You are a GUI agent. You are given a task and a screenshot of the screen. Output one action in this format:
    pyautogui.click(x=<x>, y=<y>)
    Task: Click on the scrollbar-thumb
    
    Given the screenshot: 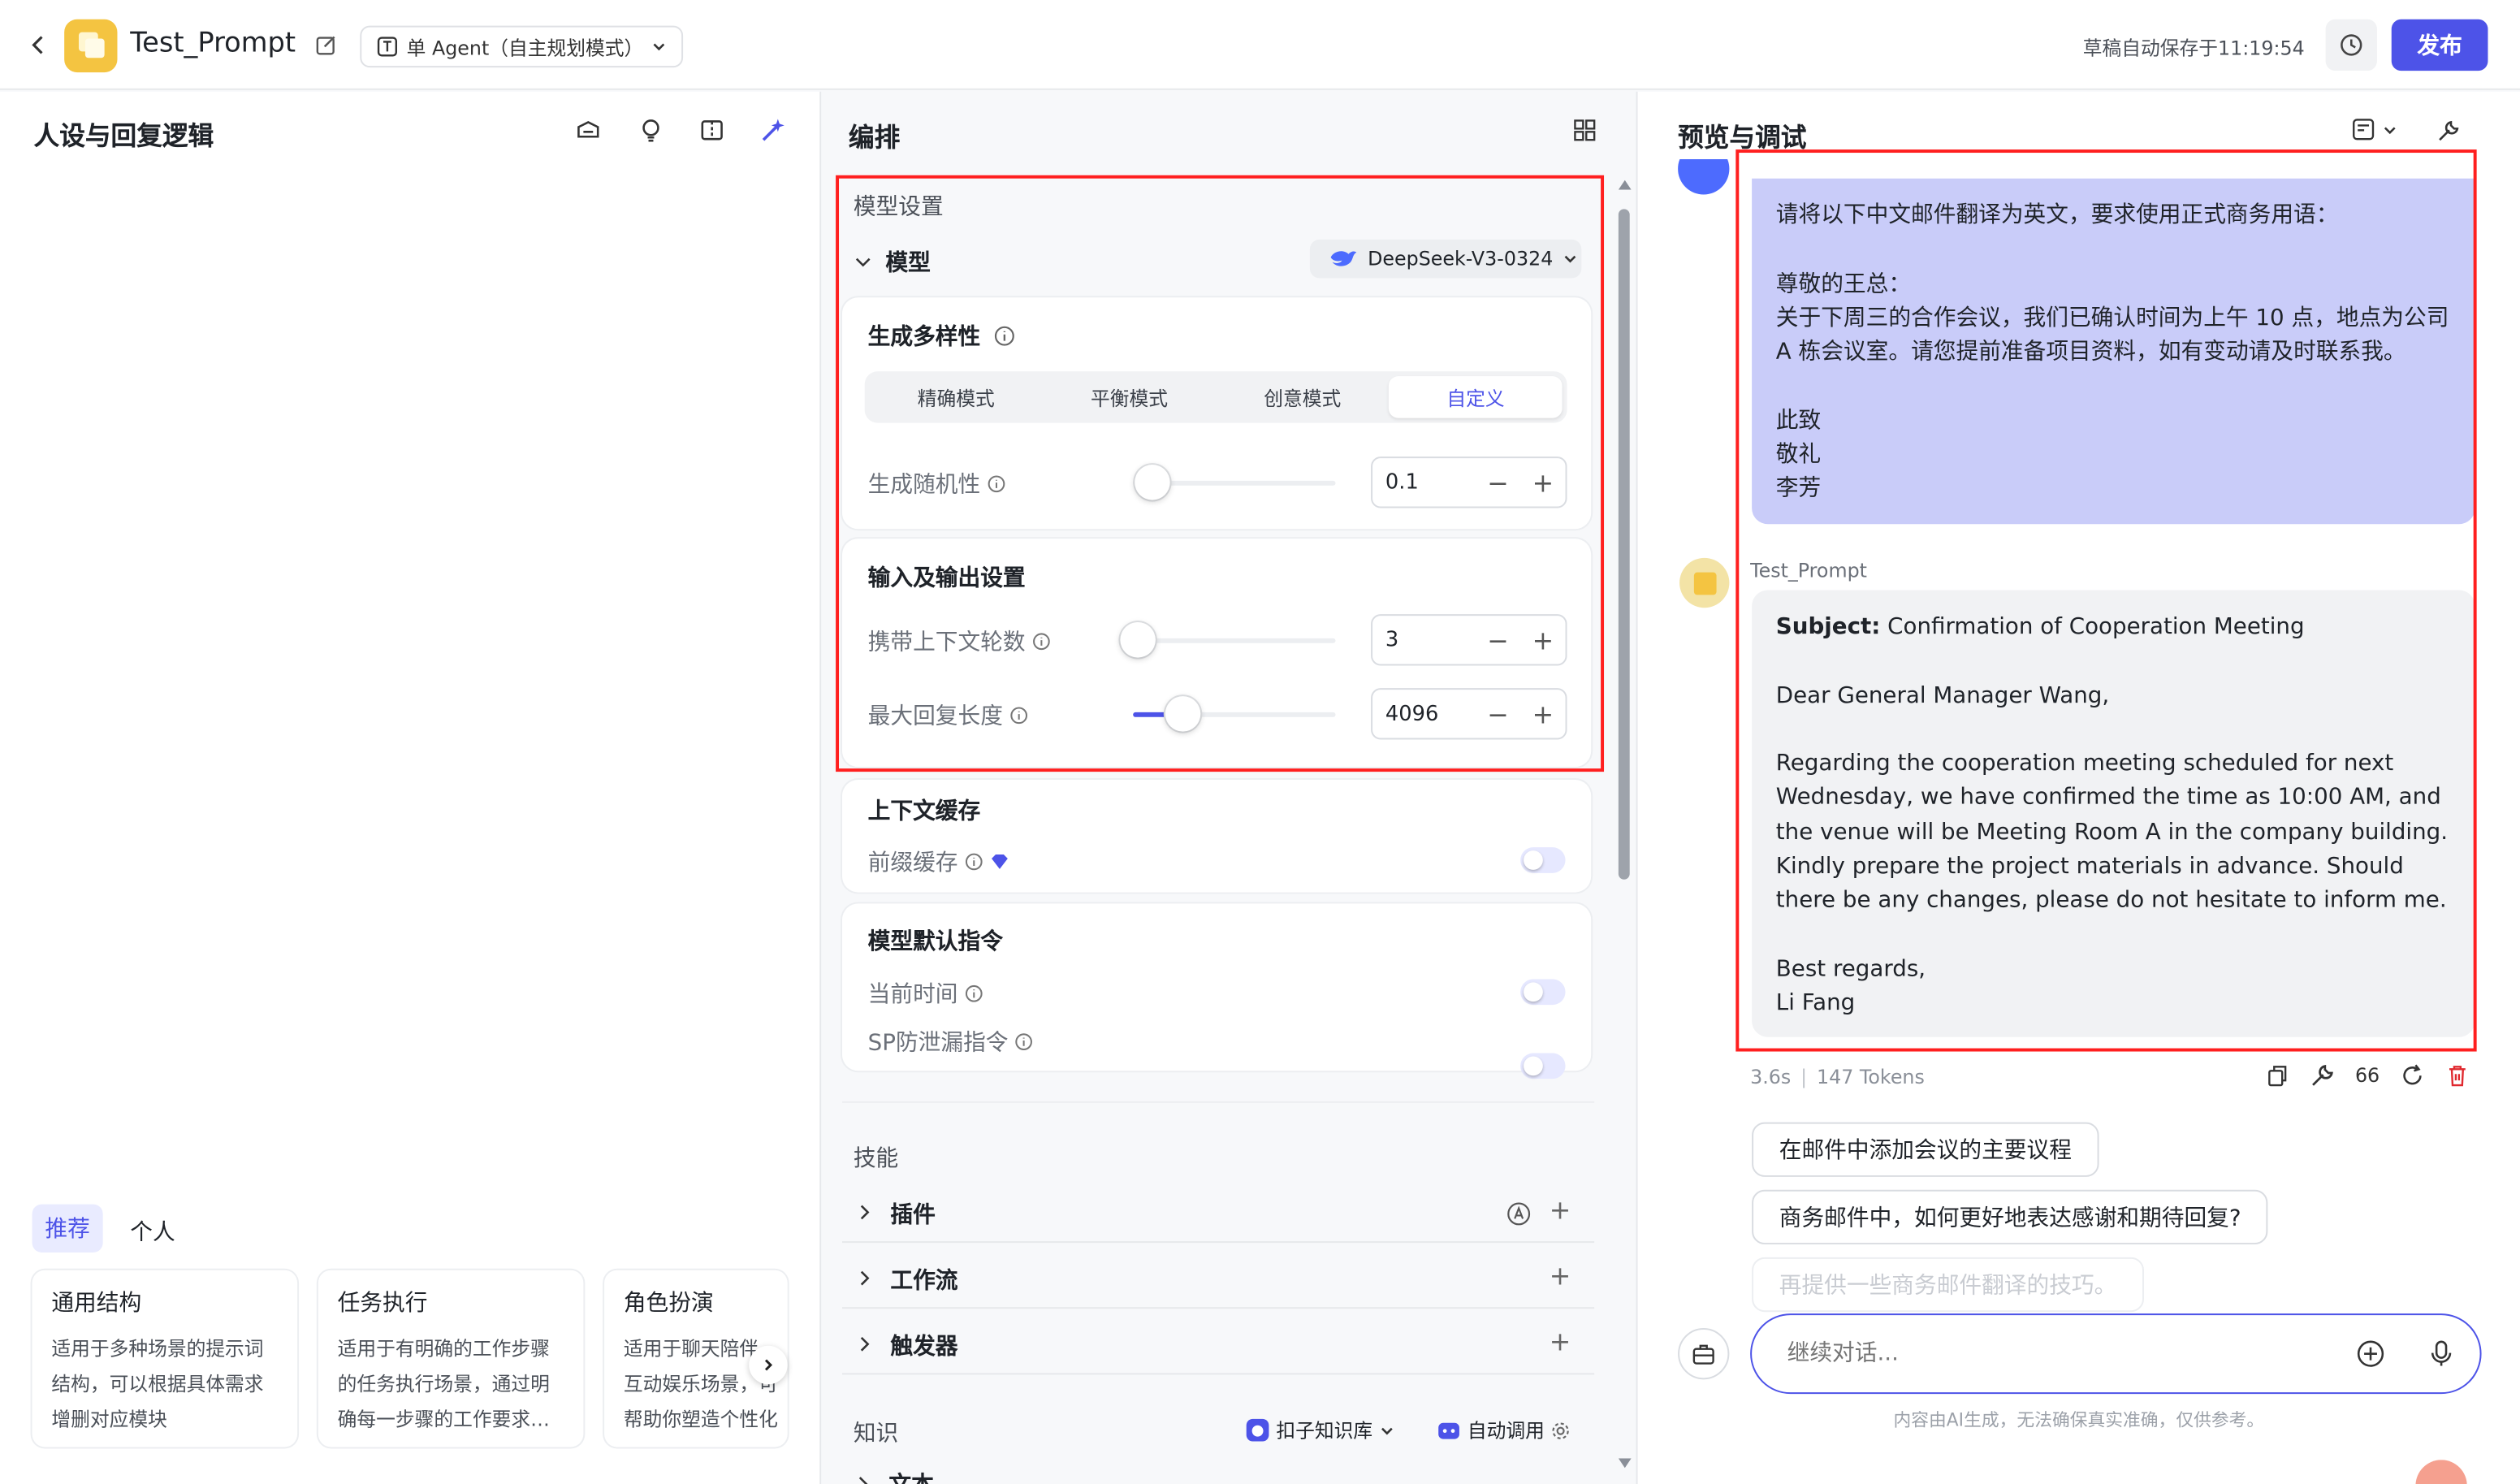 What is the action you would take?
    pyautogui.click(x=1624, y=544)
    